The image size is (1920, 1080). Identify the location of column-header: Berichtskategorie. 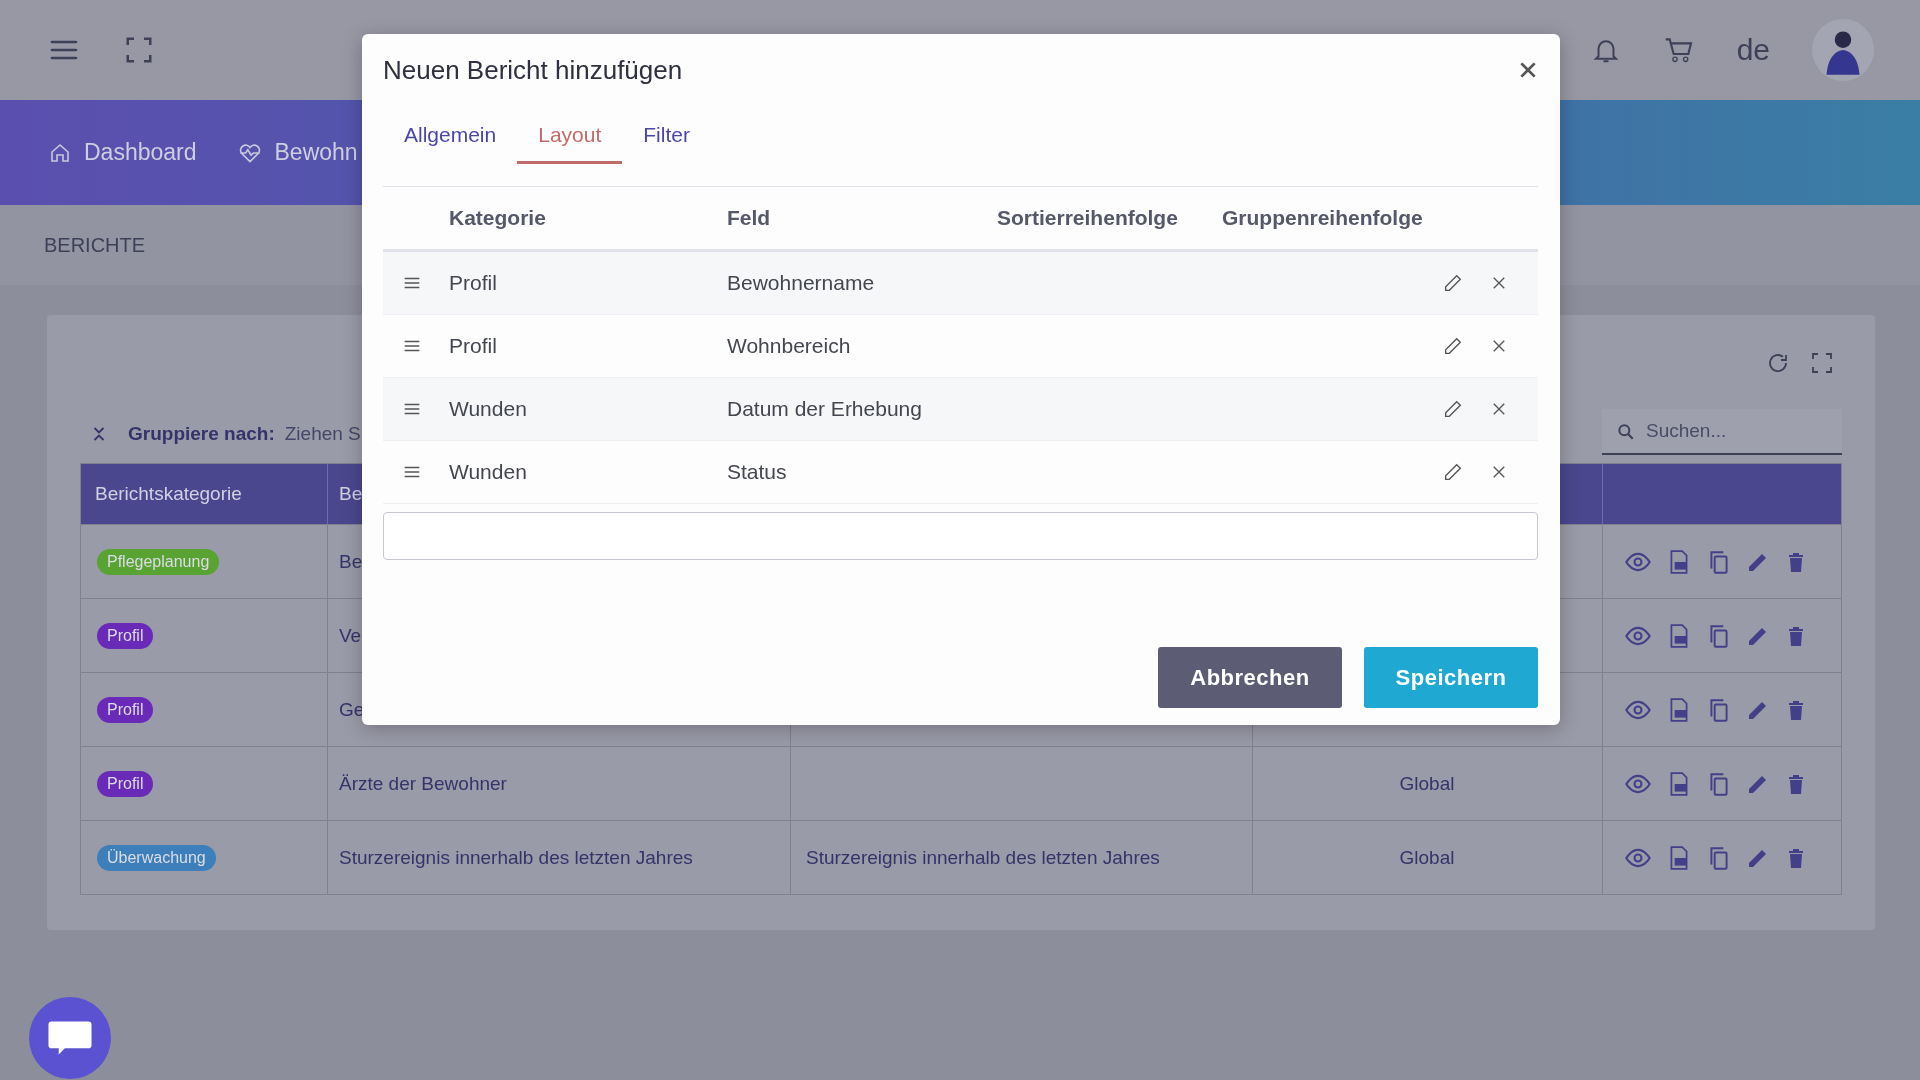
(168, 494).